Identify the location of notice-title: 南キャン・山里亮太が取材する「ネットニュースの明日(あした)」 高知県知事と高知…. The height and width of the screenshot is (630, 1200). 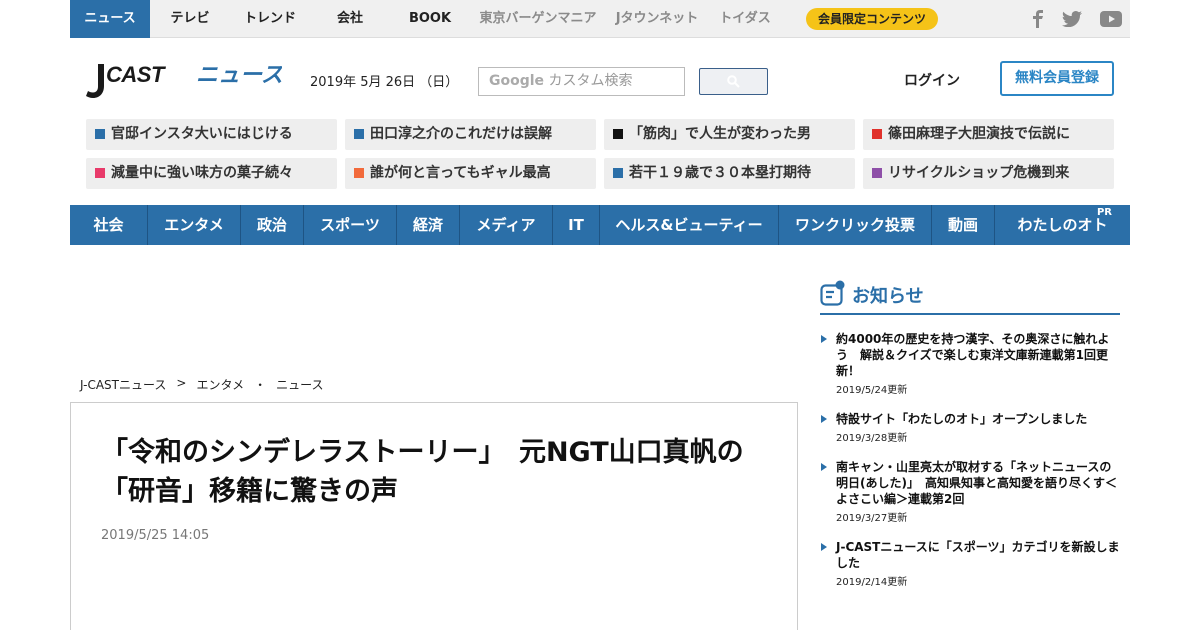
(976, 483).